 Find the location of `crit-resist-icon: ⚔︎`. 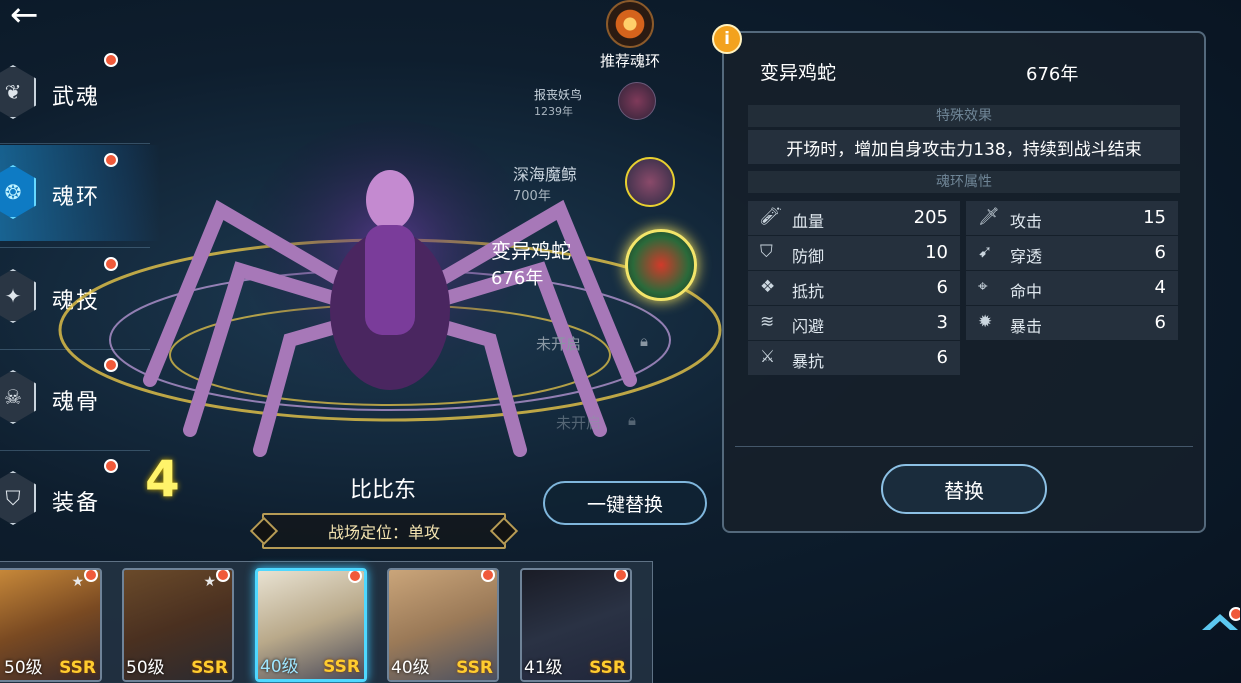

crit-resist-icon: ⚔︎ is located at coordinates (768, 357).